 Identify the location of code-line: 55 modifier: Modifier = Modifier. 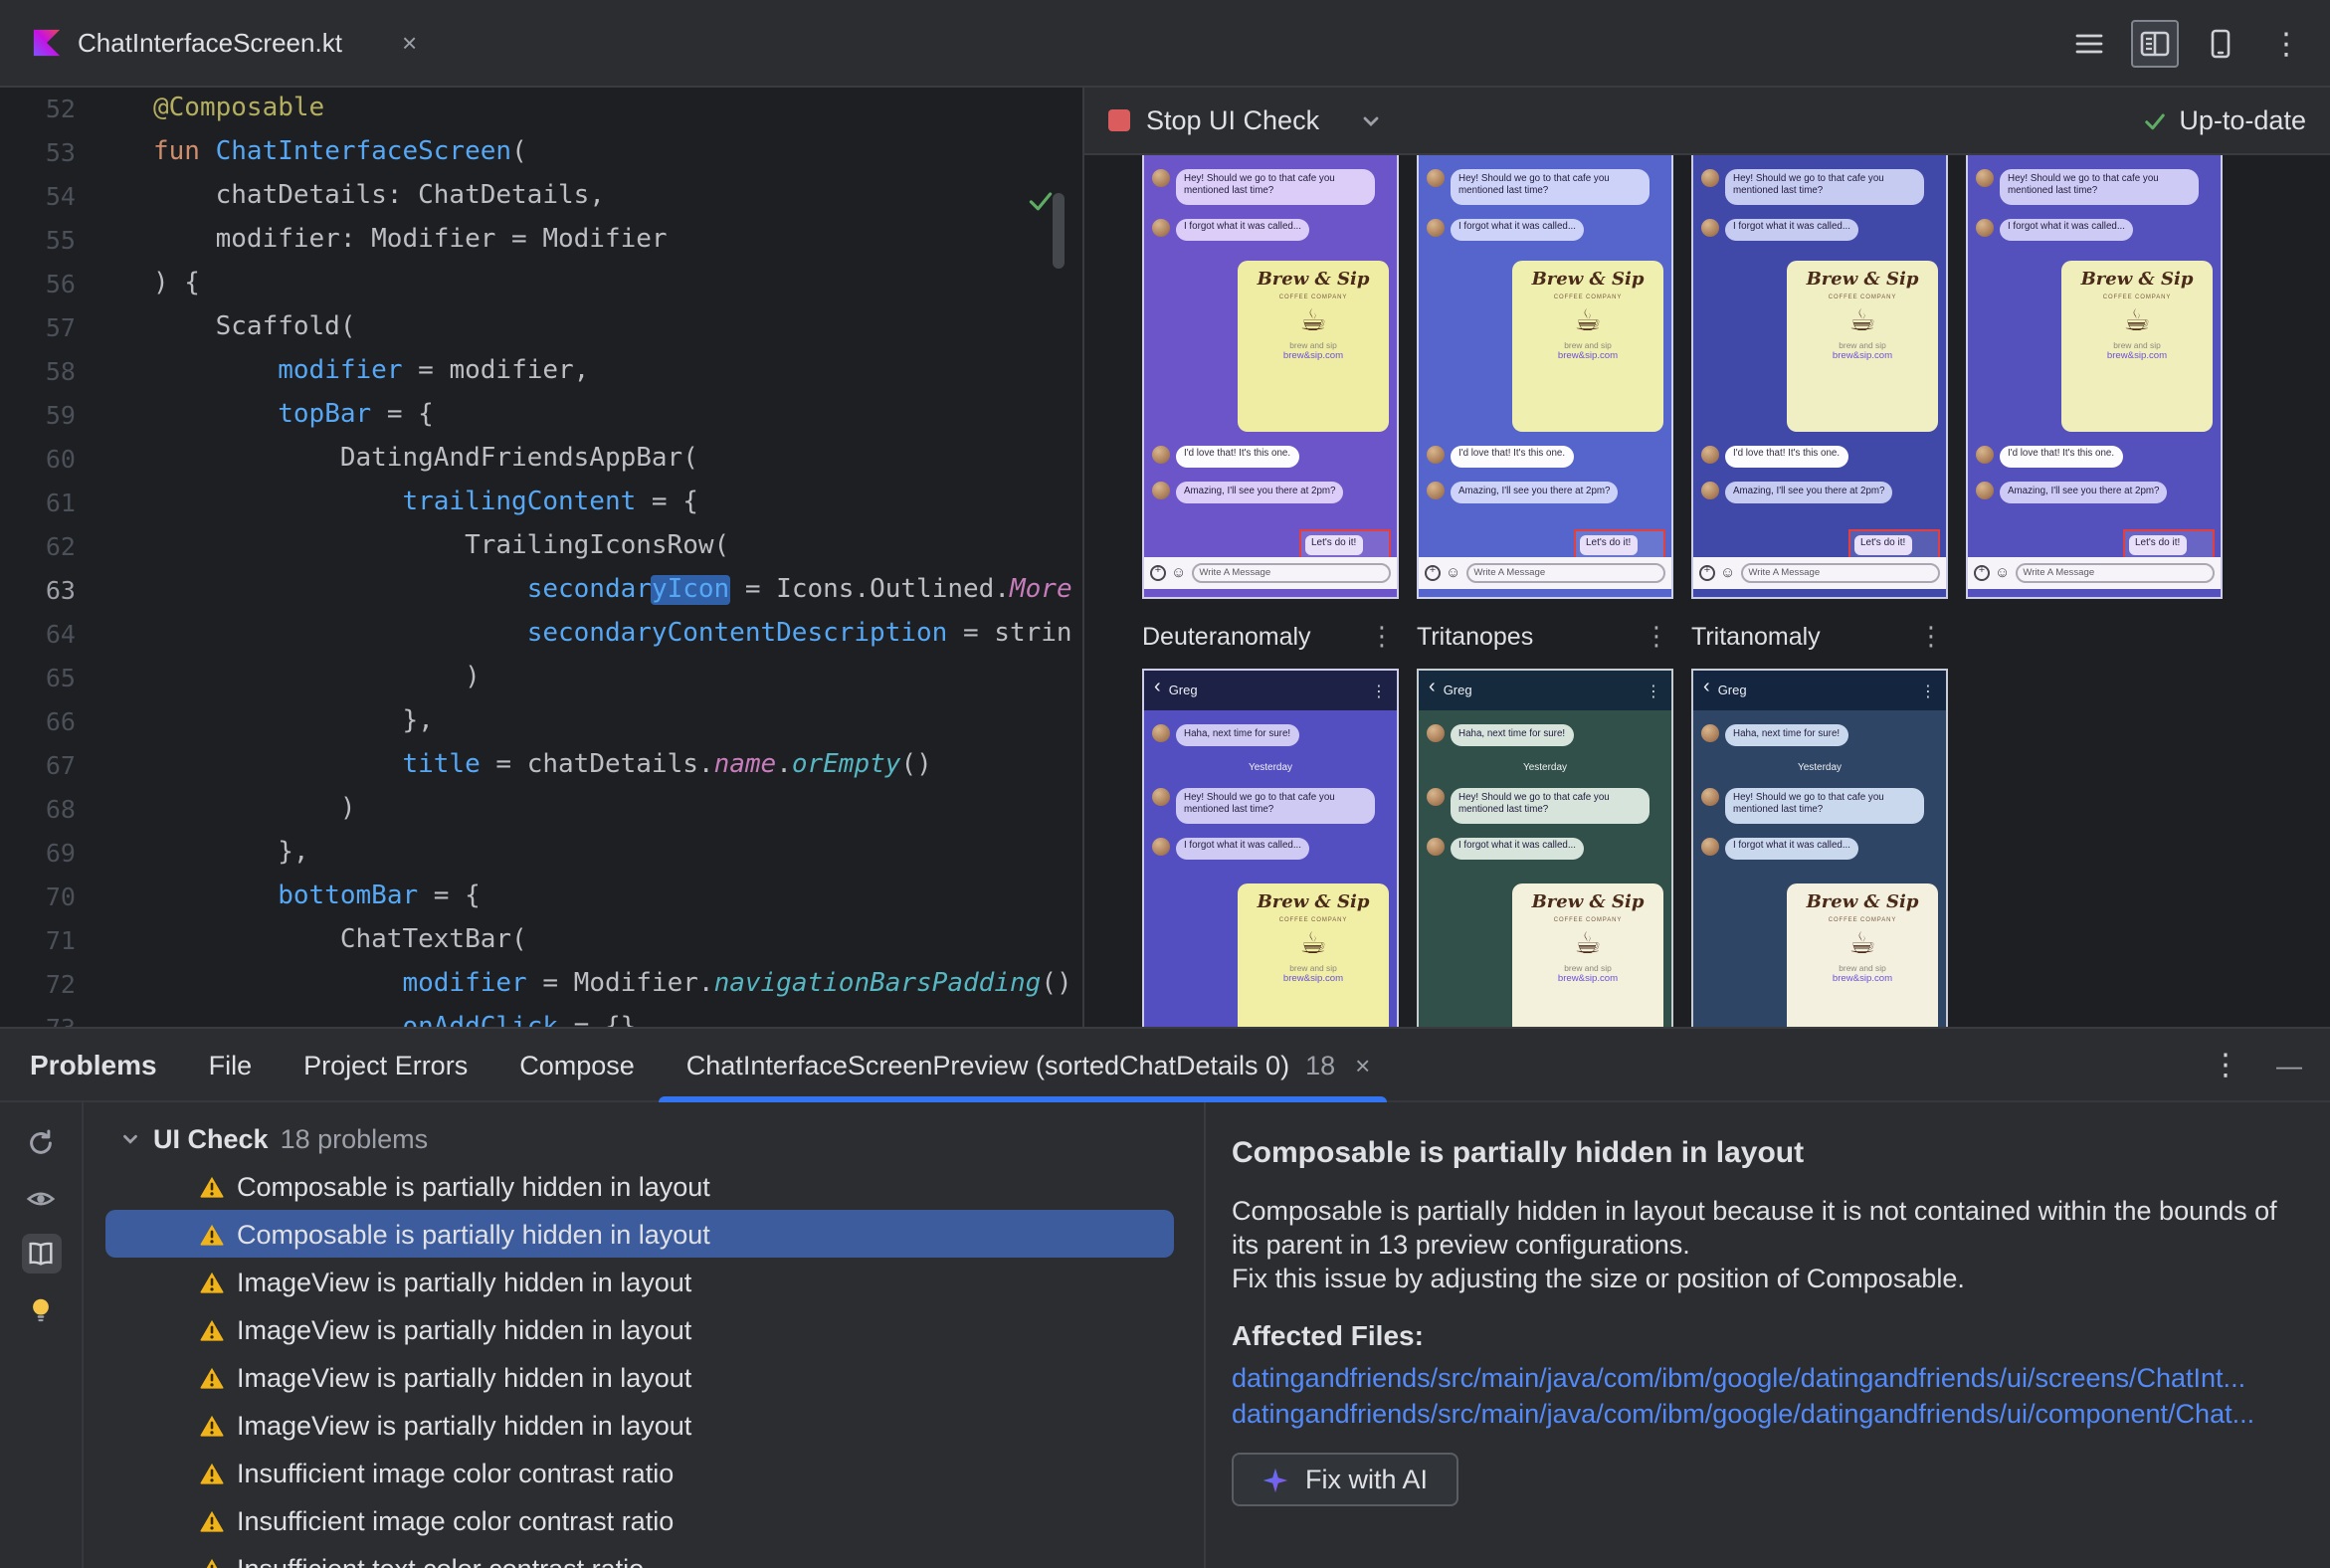
(541, 241).